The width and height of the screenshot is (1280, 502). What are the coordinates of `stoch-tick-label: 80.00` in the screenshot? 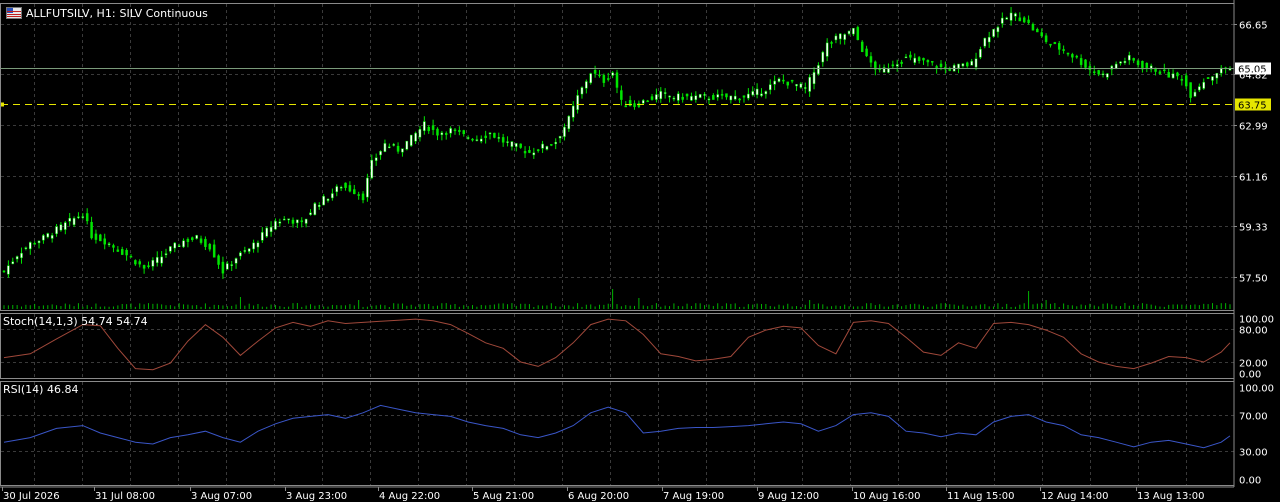 It's located at (1253, 331).